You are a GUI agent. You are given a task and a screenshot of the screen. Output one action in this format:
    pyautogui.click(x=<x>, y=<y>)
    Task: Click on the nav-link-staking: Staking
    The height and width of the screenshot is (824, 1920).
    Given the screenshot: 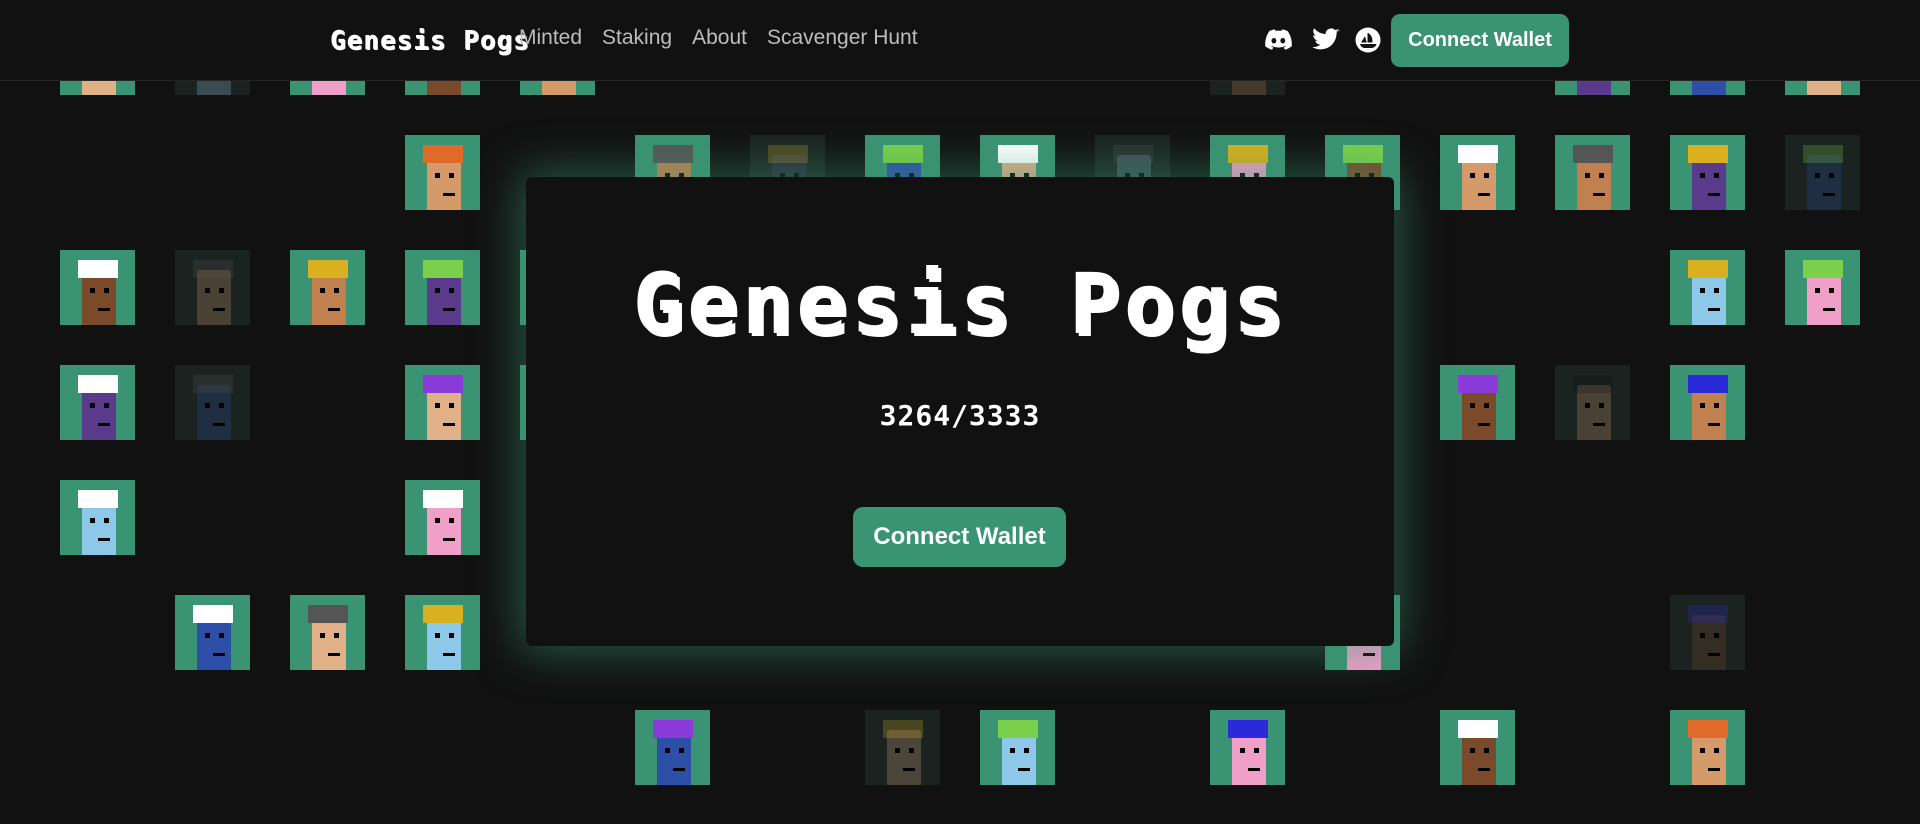 What is the action you would take?
    pyautogui.click(x=637, y=38)
    